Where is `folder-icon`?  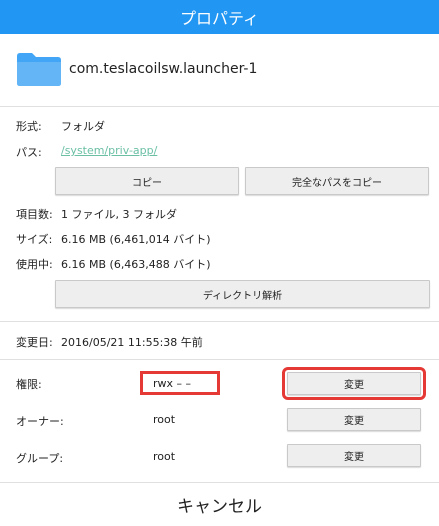 folder-icon is located at coordinates (39, 69).